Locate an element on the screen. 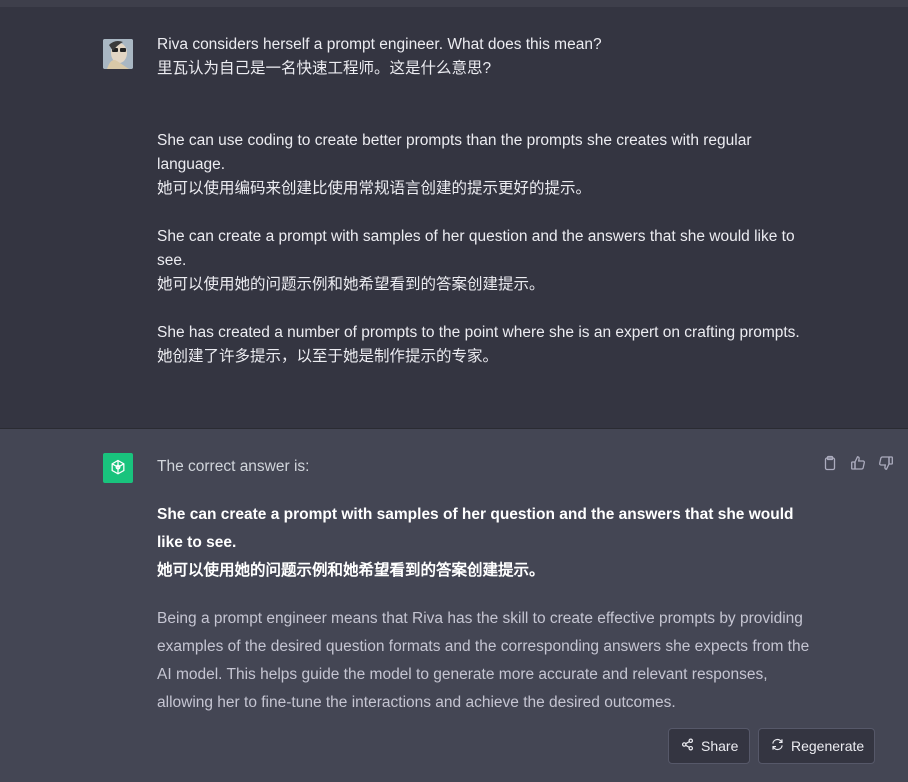 This screenshot has width=908, height=782. share-button: Share is located at coordinates (709, 746).